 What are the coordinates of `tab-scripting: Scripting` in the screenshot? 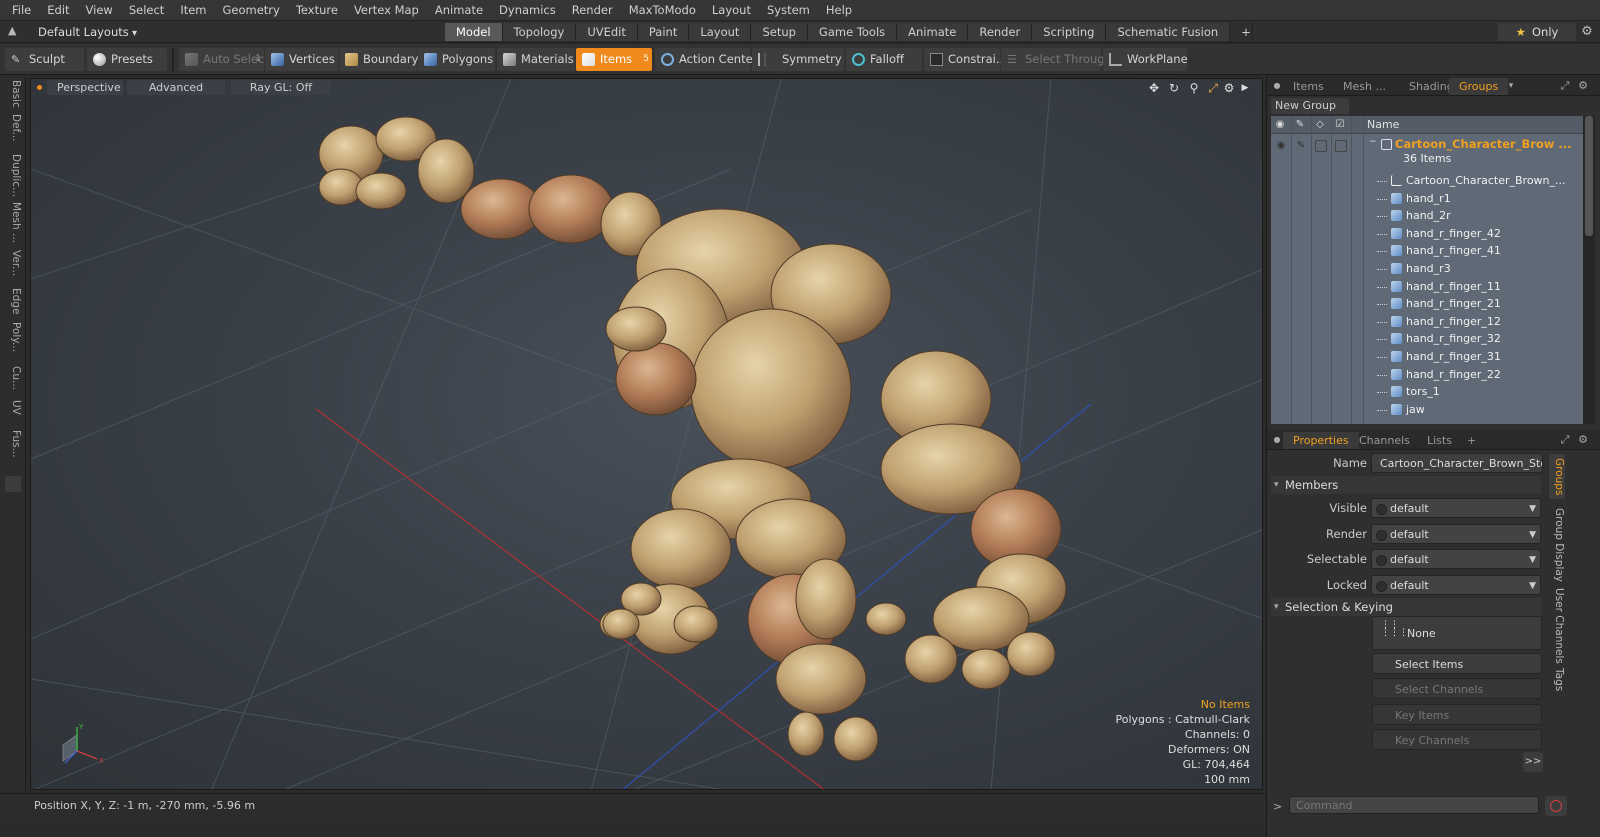 It's located at (1069, 32).